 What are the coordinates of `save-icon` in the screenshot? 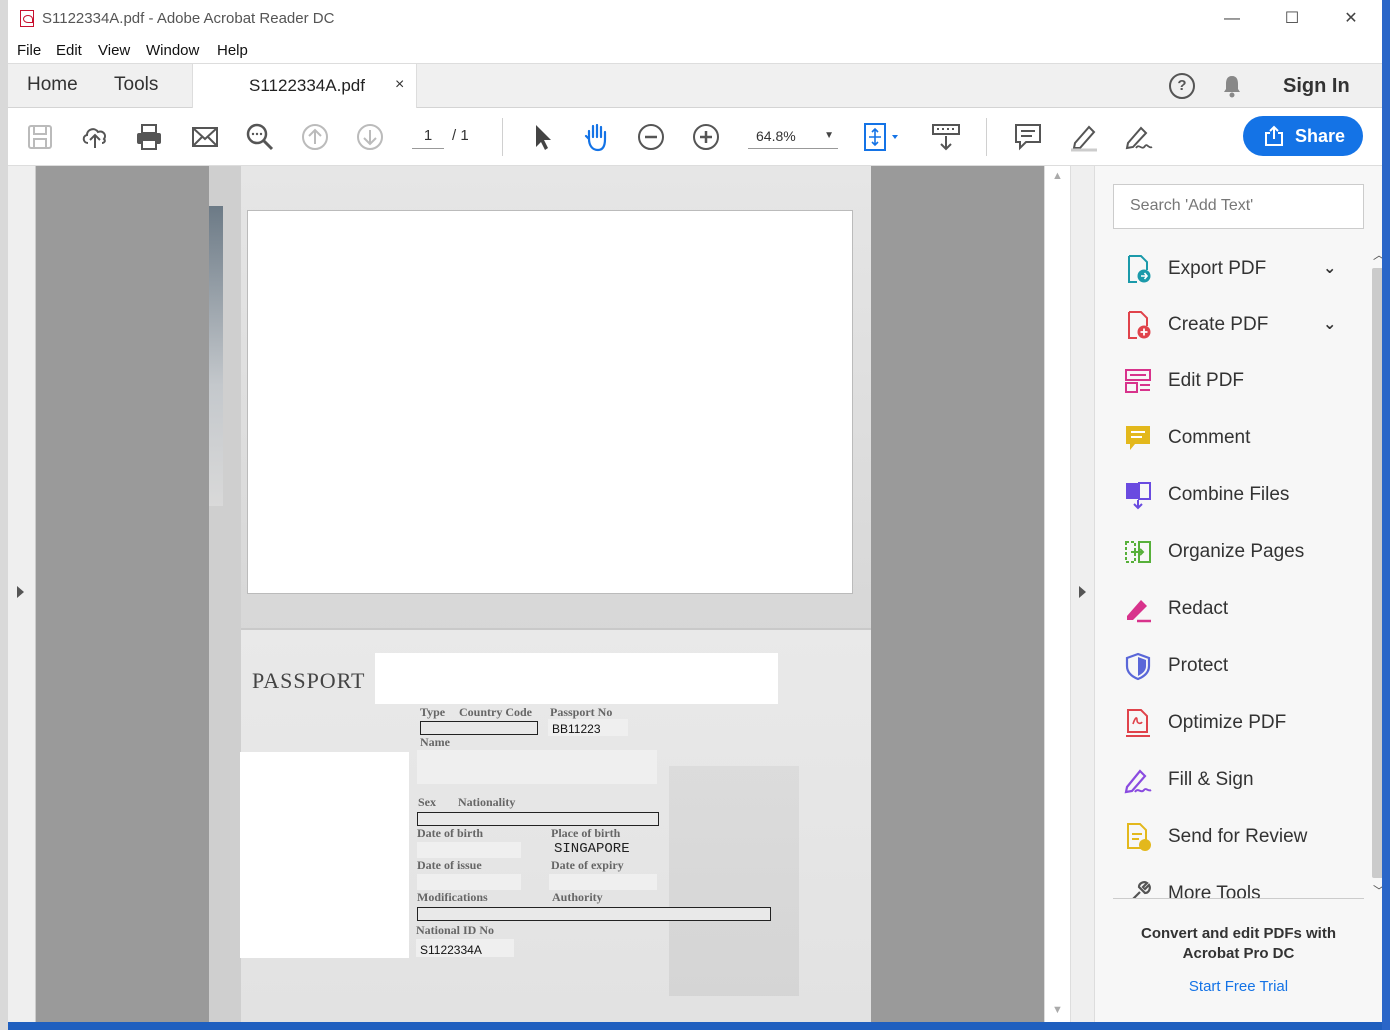 It's located at (40, 137).